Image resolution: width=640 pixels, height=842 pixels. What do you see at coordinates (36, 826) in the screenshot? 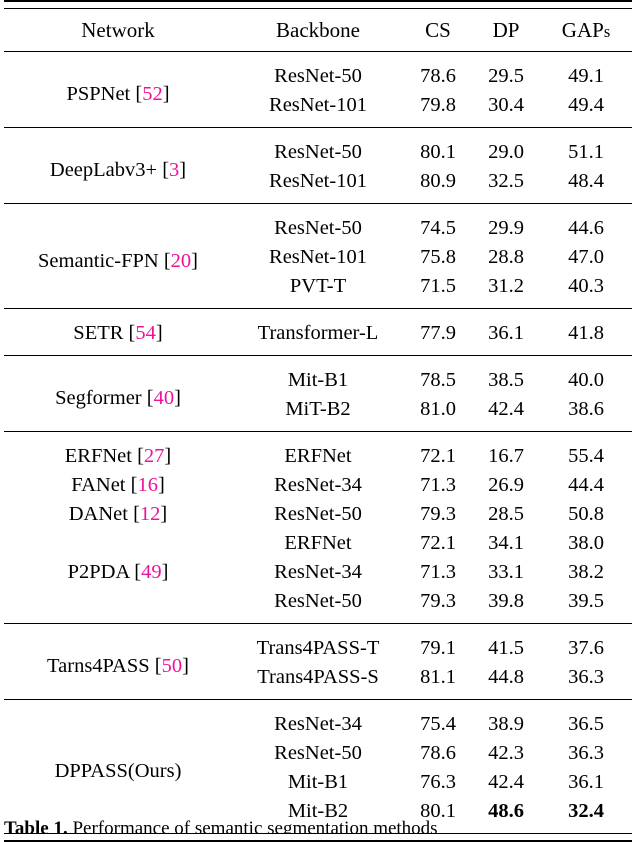
I see `caption-label: Table 1.` at bounding box center [36, 826].